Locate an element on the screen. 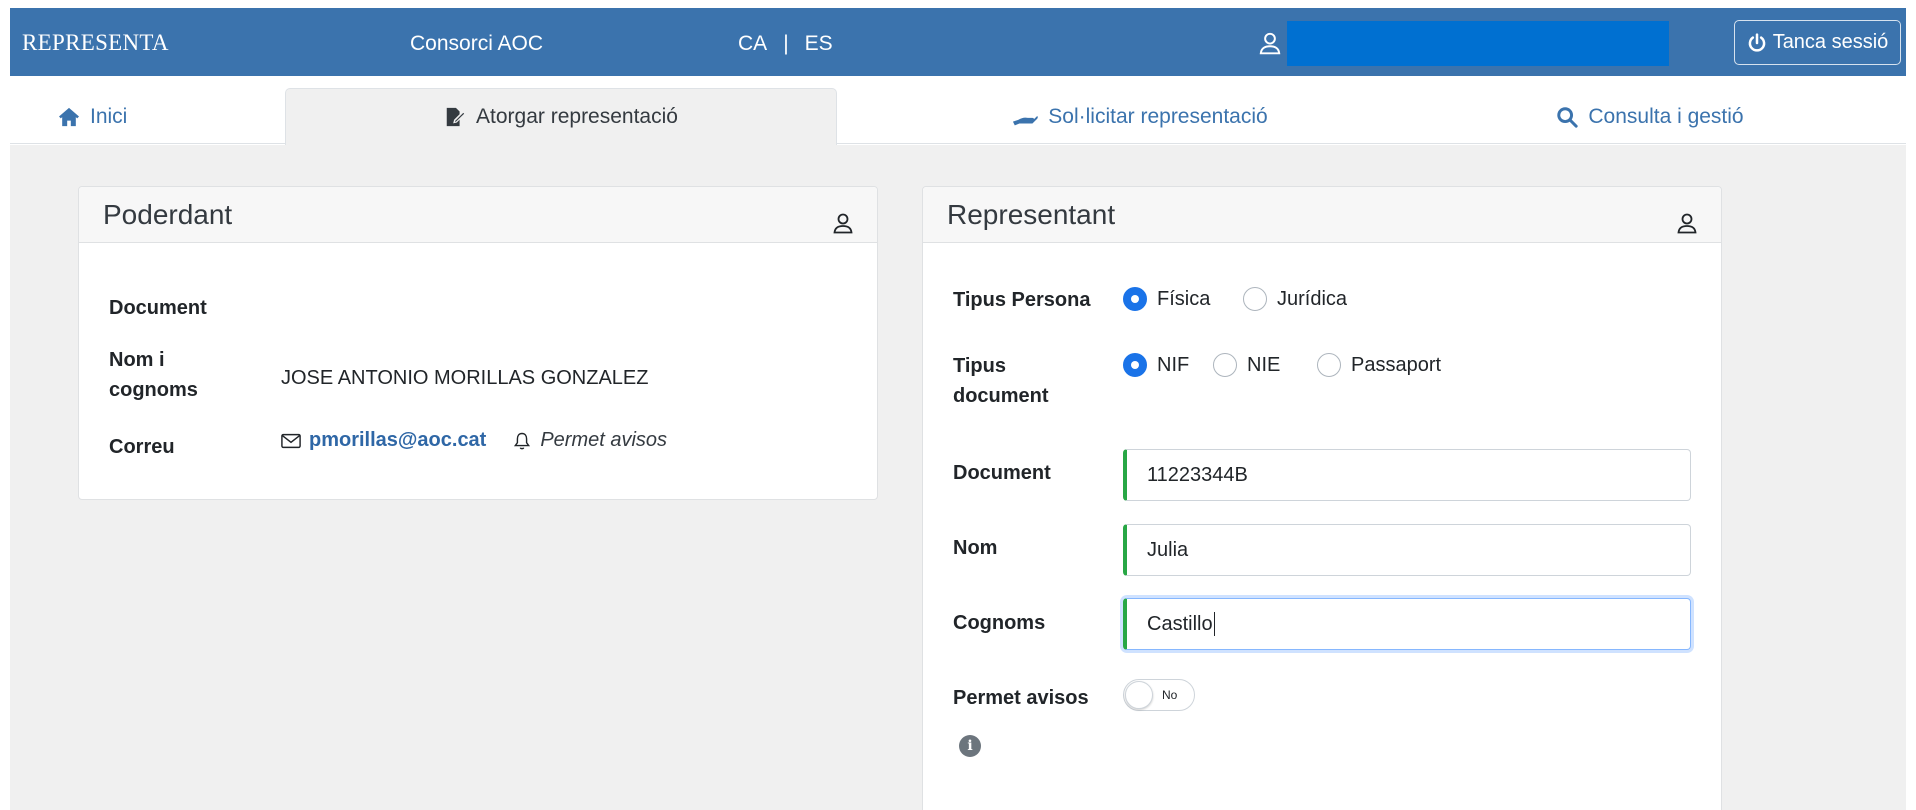 The width and height of the screenshot is (1916, 810). nom-label: Nom is located at coordinates (975, 548).